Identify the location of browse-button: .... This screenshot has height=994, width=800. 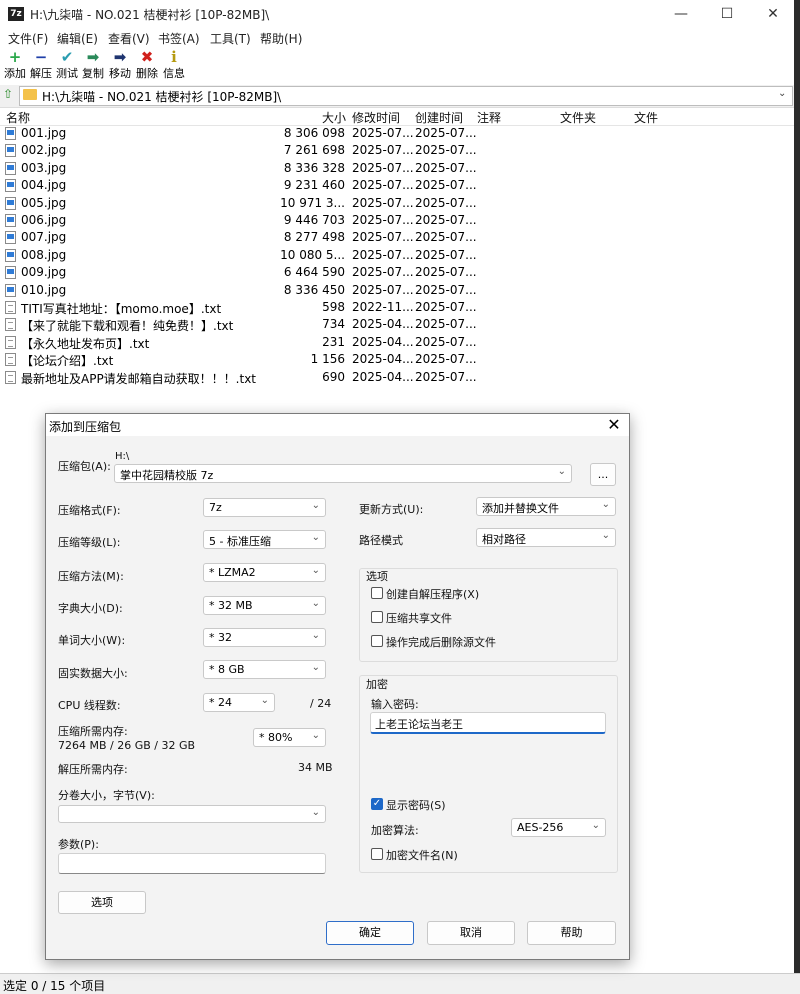
(603, 474).